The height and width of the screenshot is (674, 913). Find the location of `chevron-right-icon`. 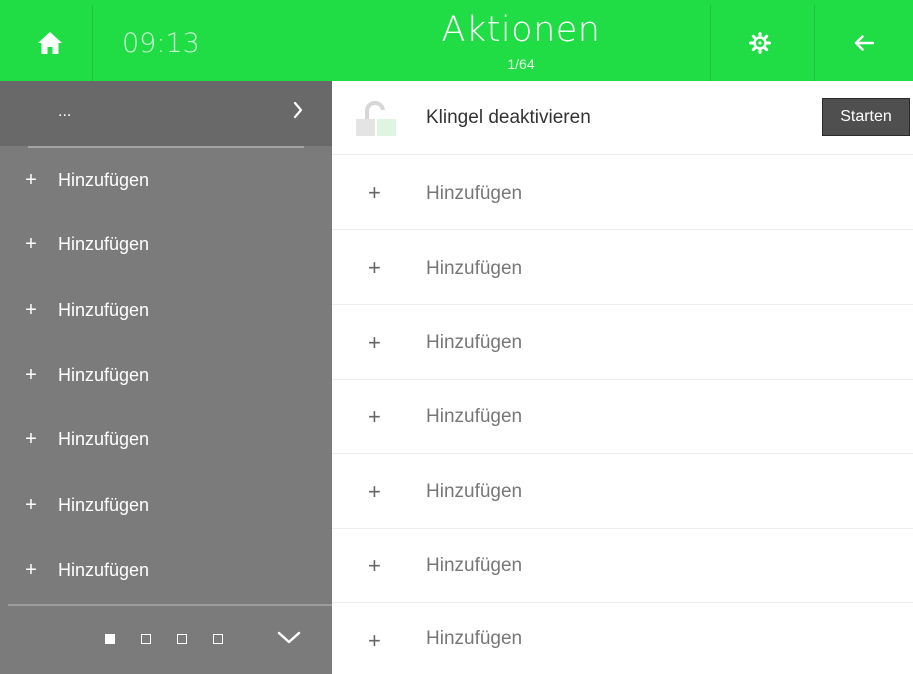

chevron-right-icon is located at coordinates (298, 110).